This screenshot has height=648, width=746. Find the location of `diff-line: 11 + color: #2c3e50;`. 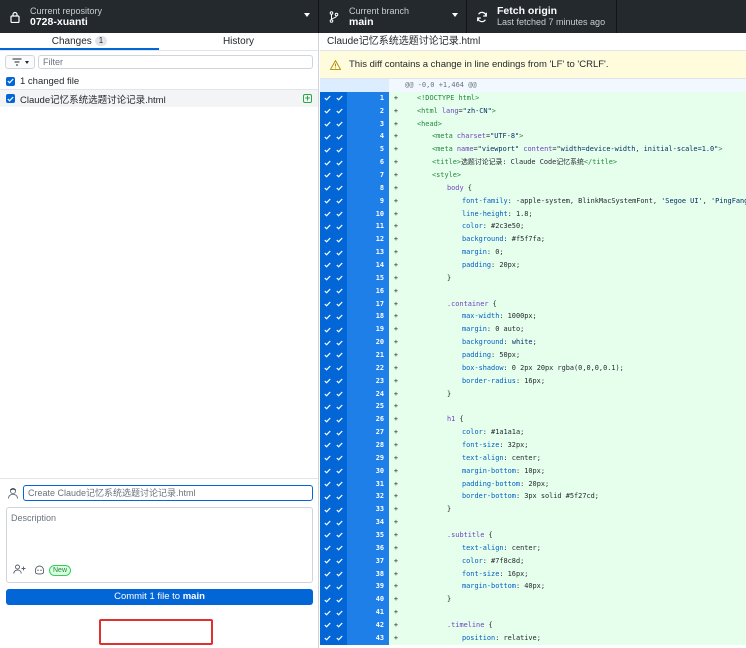

diff-line: 11 + color: #2c3e50; is located at coordinates (533, 227).